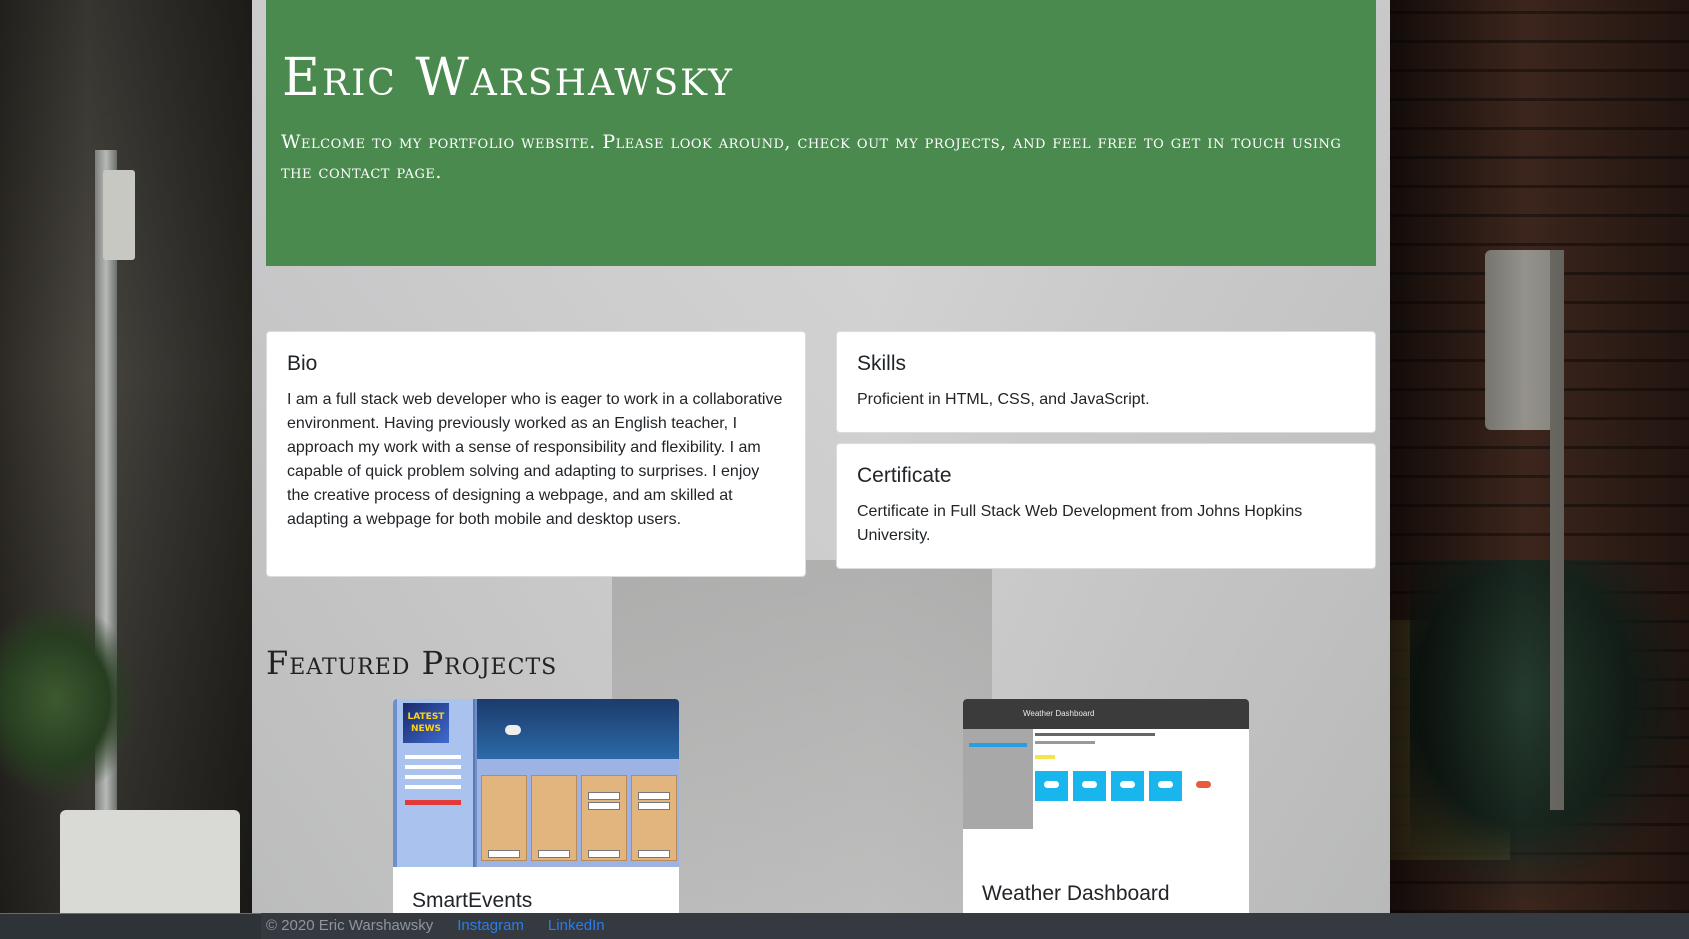 This screenshot has height=939, width=1689. I want to click on project-card-weather-dashboard: Weather Dashboard Weather Dashboard, so click(1106, 819).